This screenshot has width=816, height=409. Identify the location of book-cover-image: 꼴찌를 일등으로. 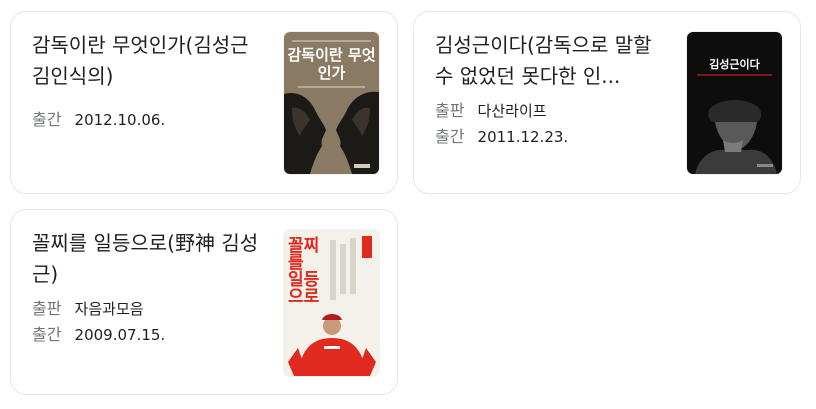
(331, 303).